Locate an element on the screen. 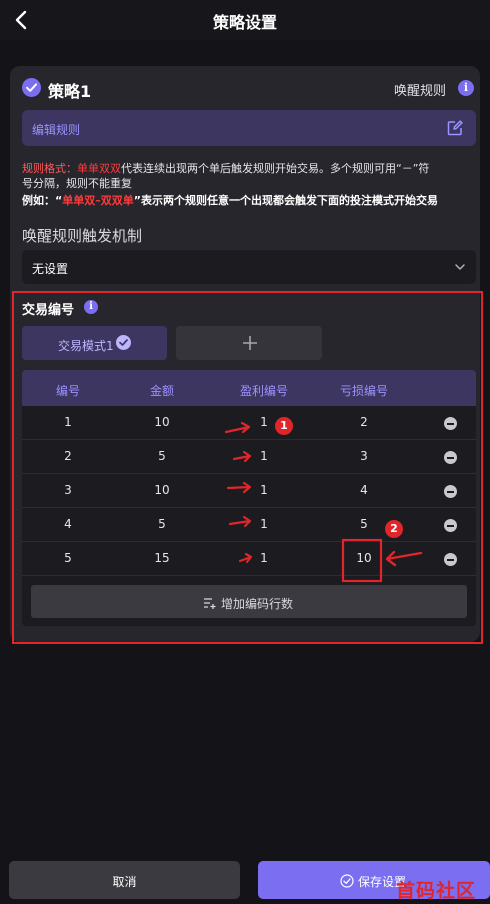 The height and width of the screenshot is (904, 490). table-row: 2 5 1 3 is located at coordinates (249, 457).